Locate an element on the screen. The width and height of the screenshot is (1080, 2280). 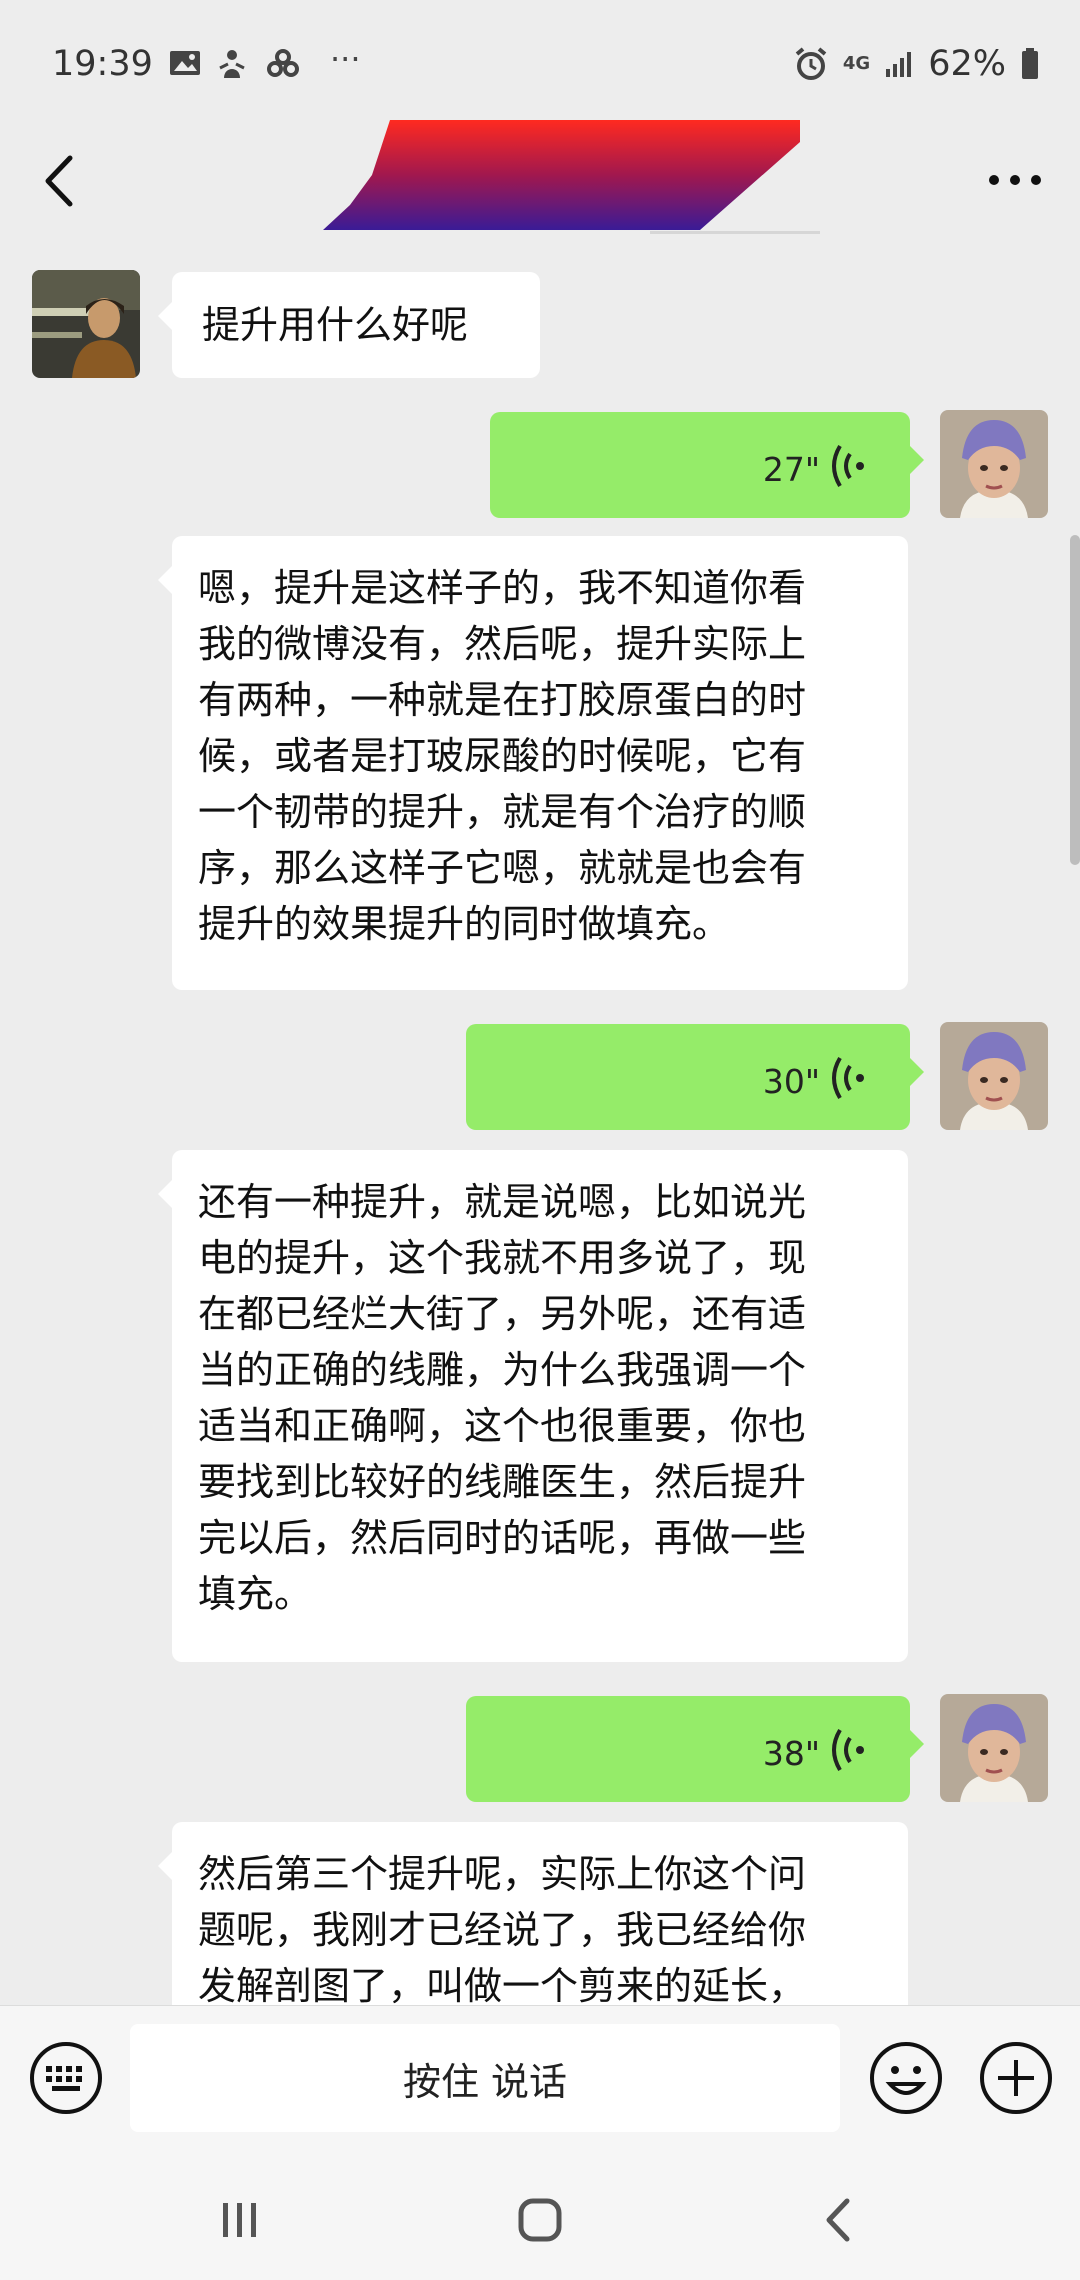
back-chevron-icon is located at coordinates (60, 181).